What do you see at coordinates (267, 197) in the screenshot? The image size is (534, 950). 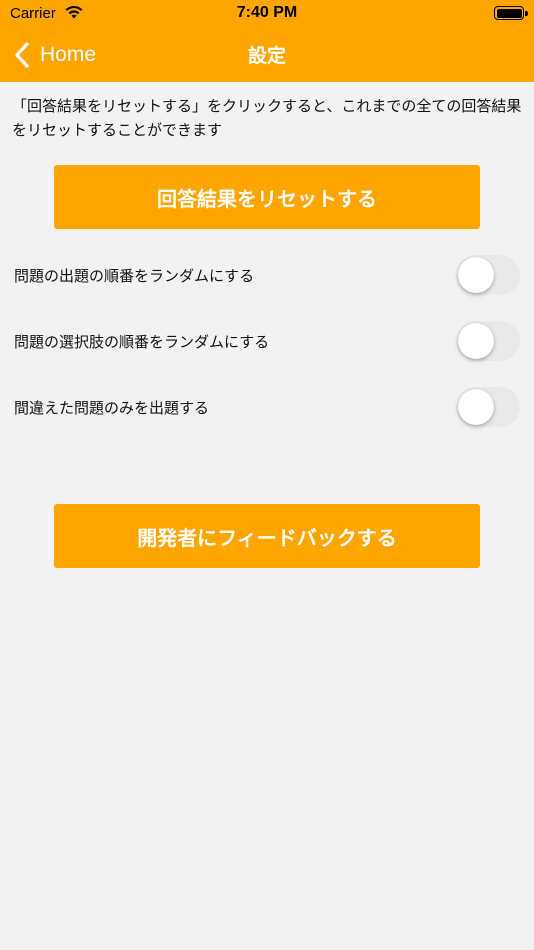 I see `reset-results-button: 回答結果をリセットする` at bounding box center [267, 197].